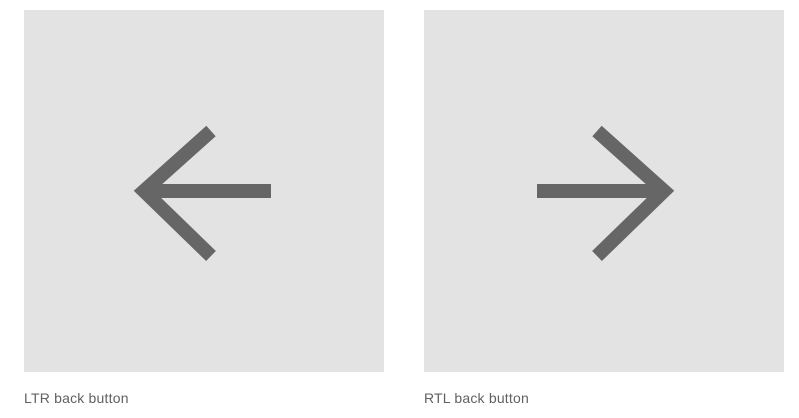  What do you see at coordinates (476, 398) in the screenshot?
I see `rtl-caption: RTL back button` at bounding box center [476, 398].